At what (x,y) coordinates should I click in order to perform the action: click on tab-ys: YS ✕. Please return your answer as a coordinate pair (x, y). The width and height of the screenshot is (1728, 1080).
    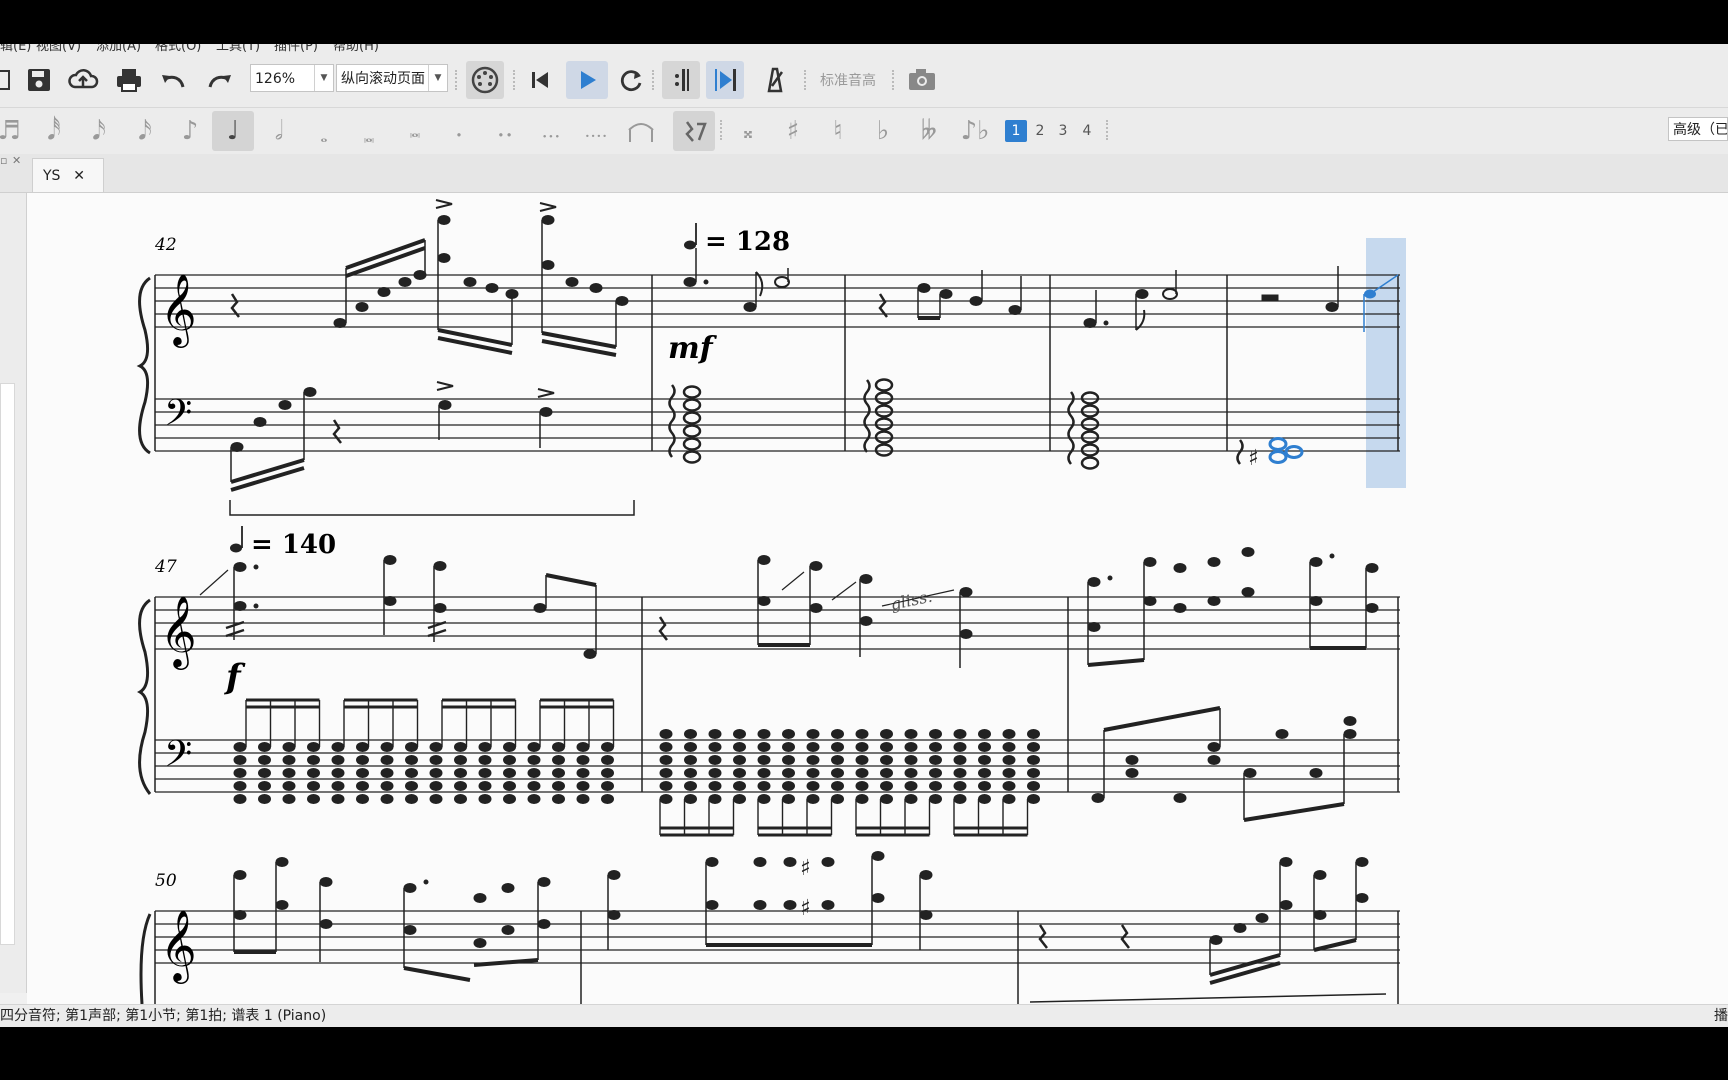
    Looking at the image, I should click on (68, 175).